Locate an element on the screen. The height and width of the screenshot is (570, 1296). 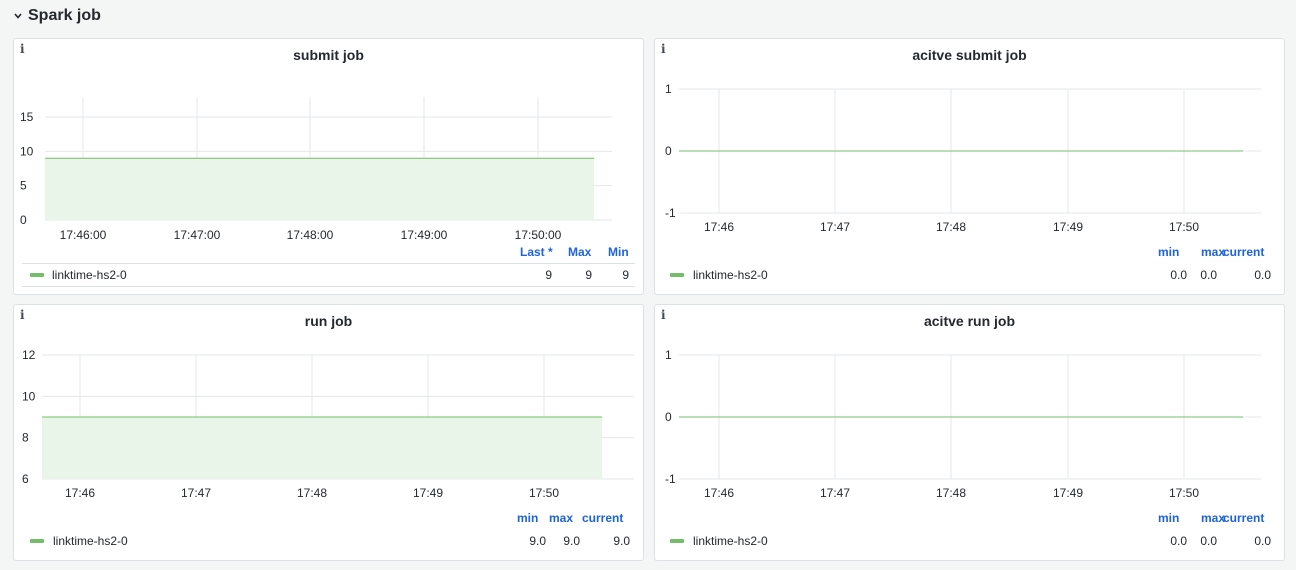
x-tick-label: 17:49:00 is located at coordinates (424, 235).